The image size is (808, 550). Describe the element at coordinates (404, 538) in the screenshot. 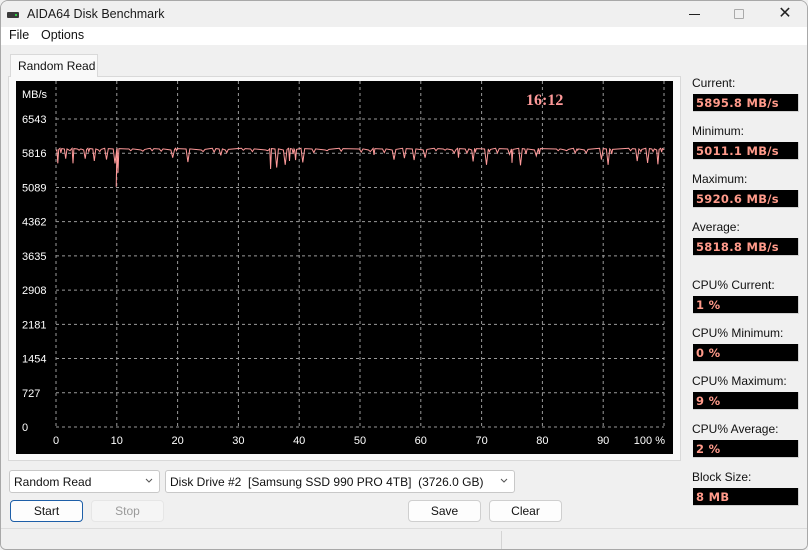

I see `status-bar` at that location.